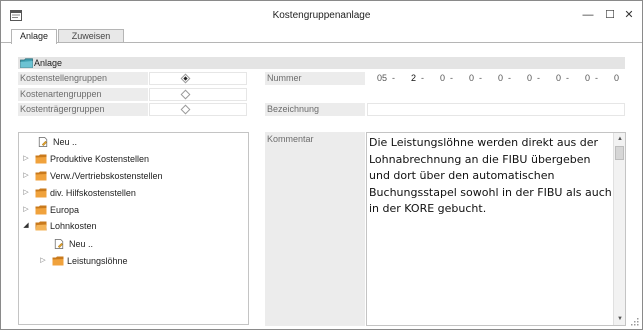 The image size is (643, 330). I want to click on kostentraegergruppen-selector, so click(198, 109).